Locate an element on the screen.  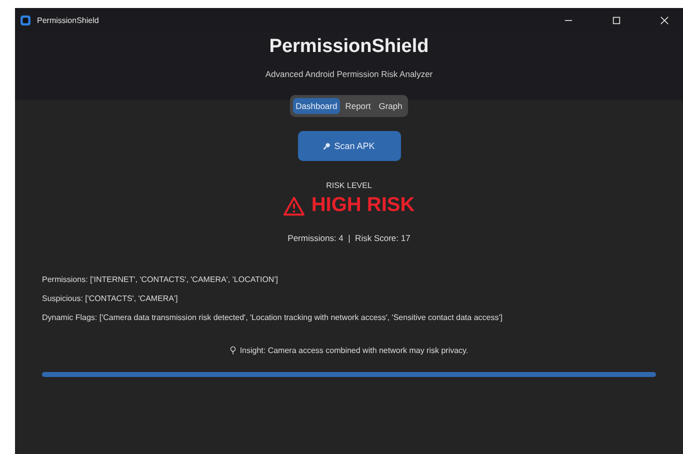
tab: Report is located at coordinates (358, 106).